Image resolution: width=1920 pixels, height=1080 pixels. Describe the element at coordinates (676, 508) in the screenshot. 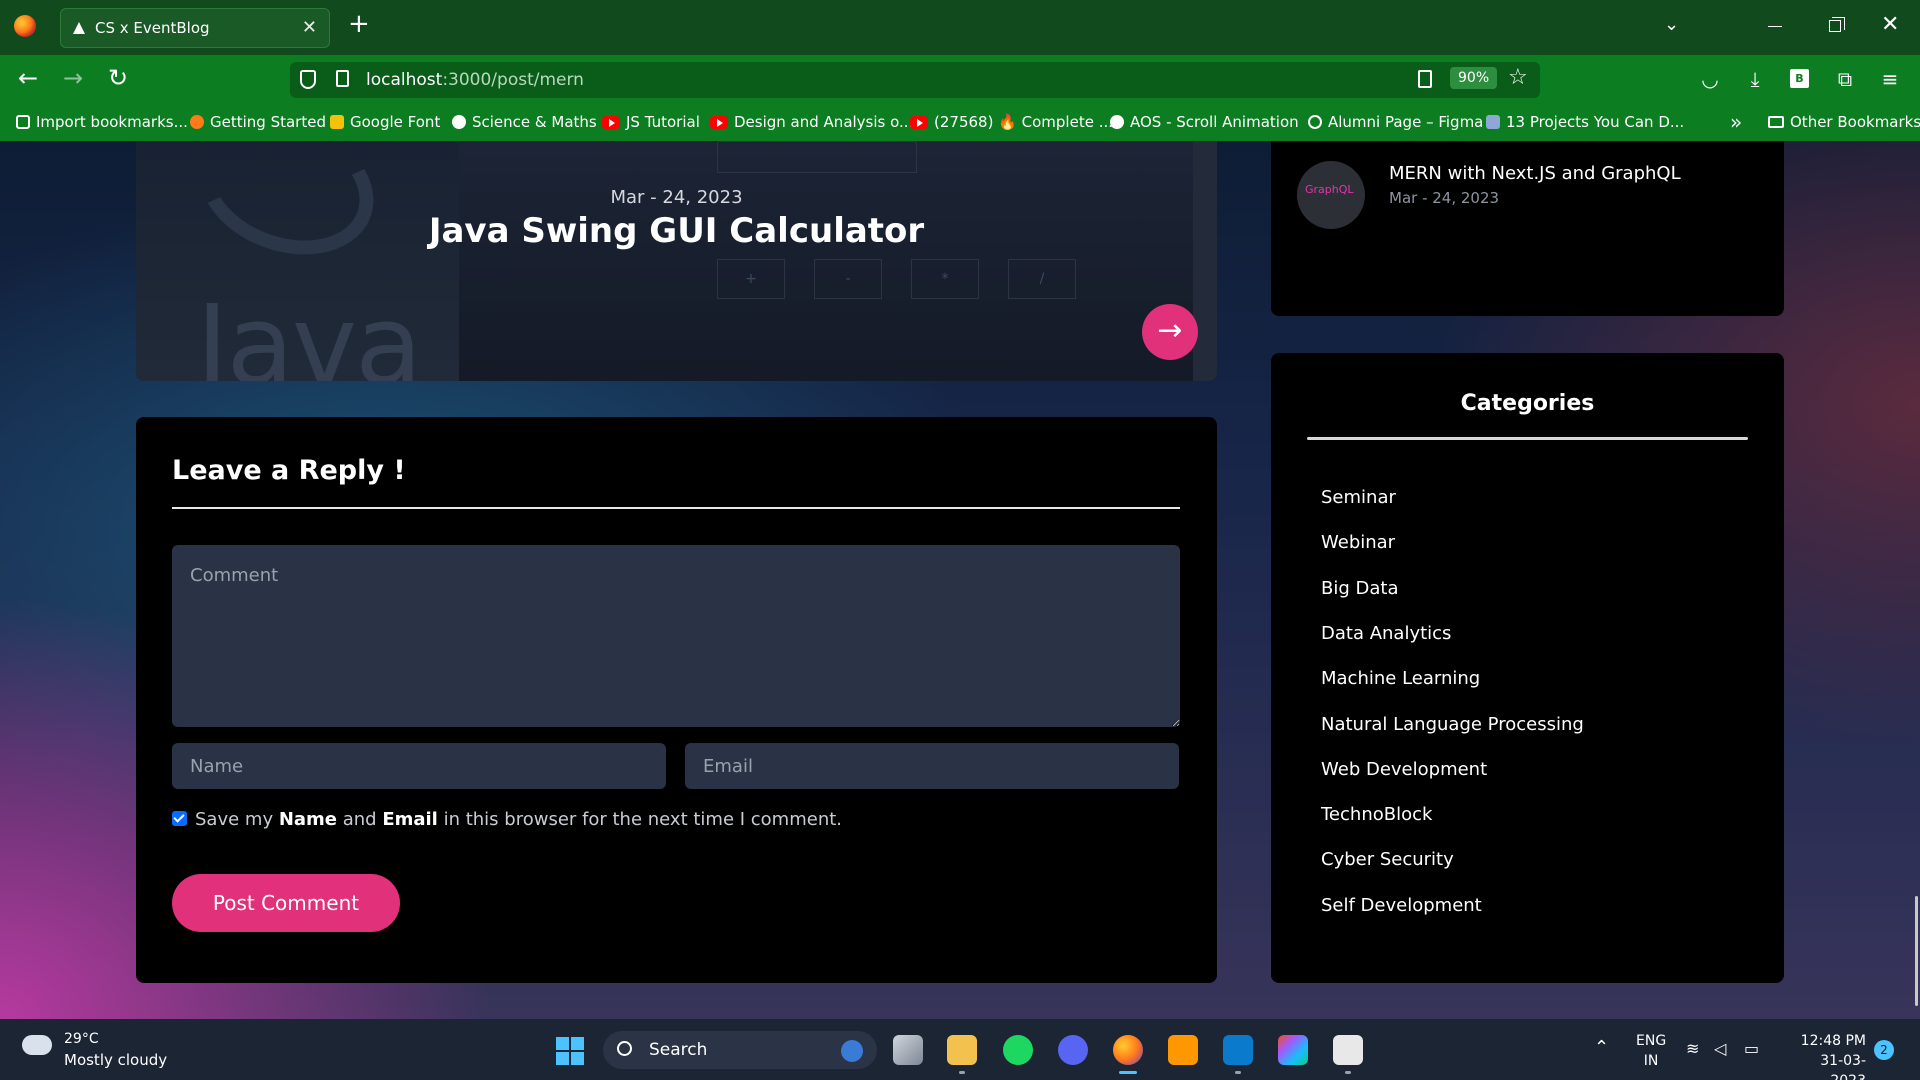

I see `divider` at that location.